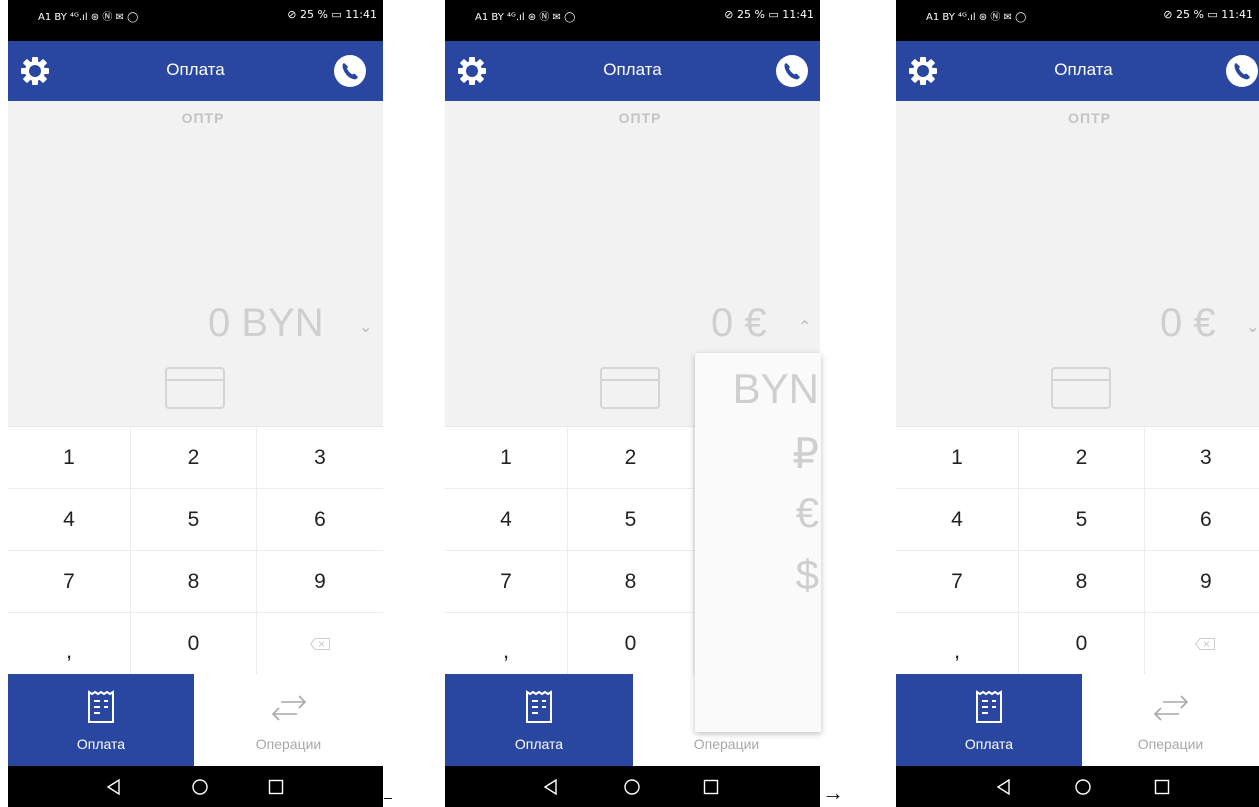 The image size is (1259, 807). I want to click on tab-payment-label: Оплата, so click(989, 744).